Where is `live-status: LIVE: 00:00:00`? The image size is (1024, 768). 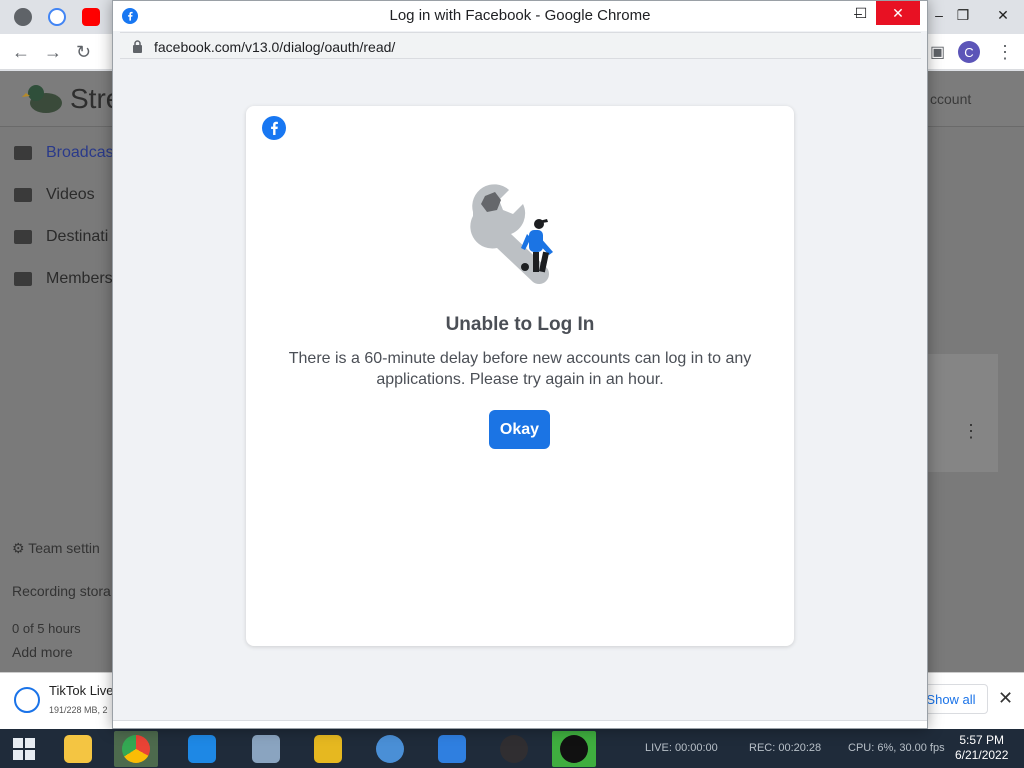
live-status: LIVE: 00:00:00 is located at coordinates (681, 748).